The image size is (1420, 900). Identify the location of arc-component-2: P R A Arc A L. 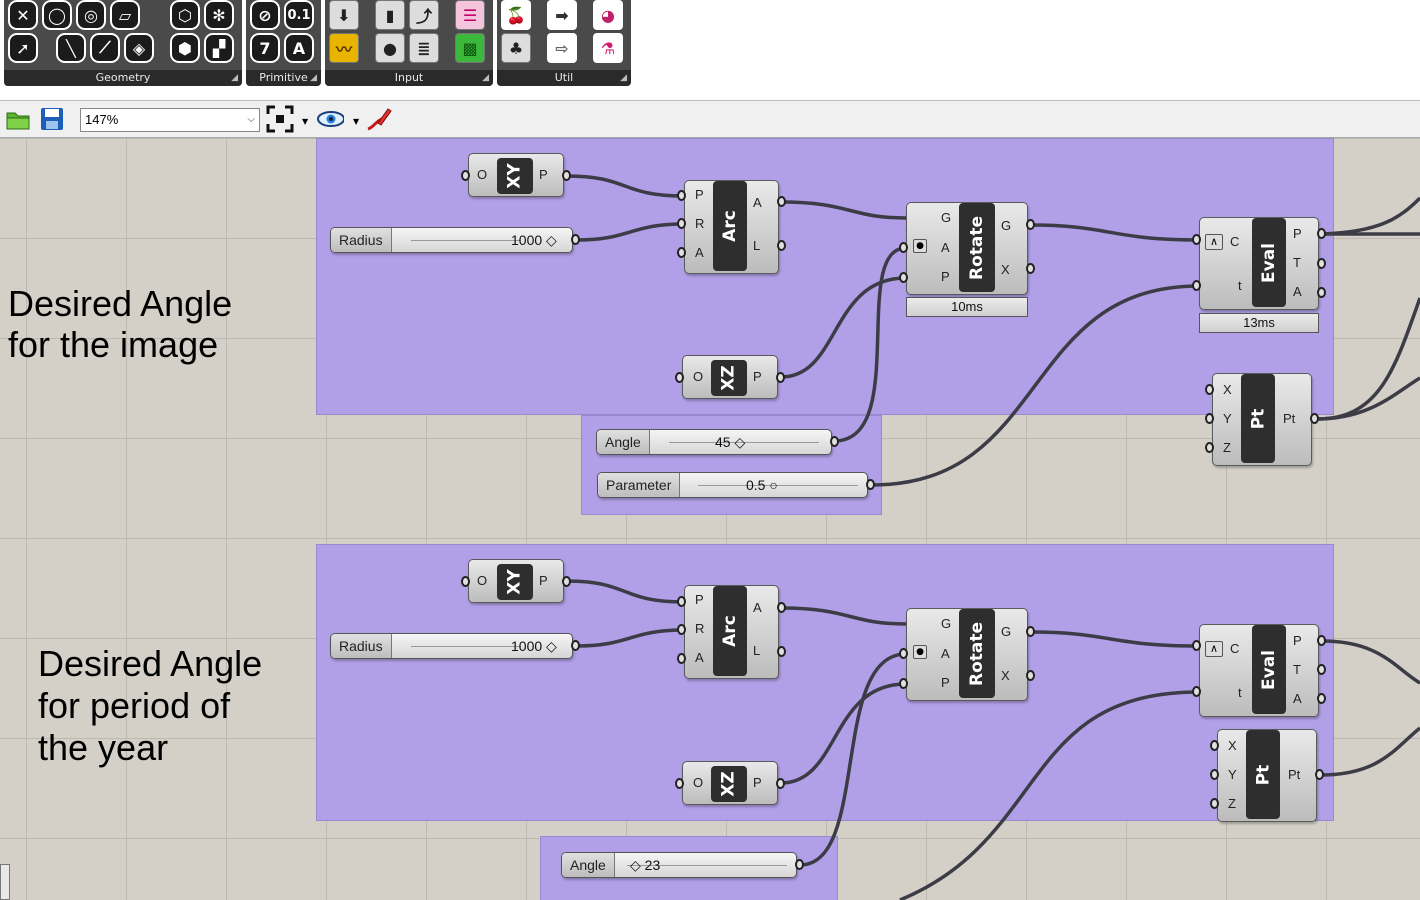
(731, 632).